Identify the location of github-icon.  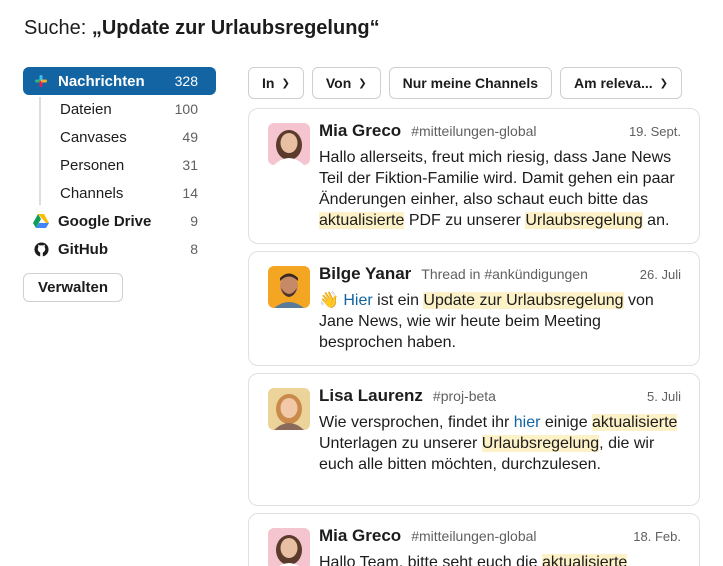
(41, 249).